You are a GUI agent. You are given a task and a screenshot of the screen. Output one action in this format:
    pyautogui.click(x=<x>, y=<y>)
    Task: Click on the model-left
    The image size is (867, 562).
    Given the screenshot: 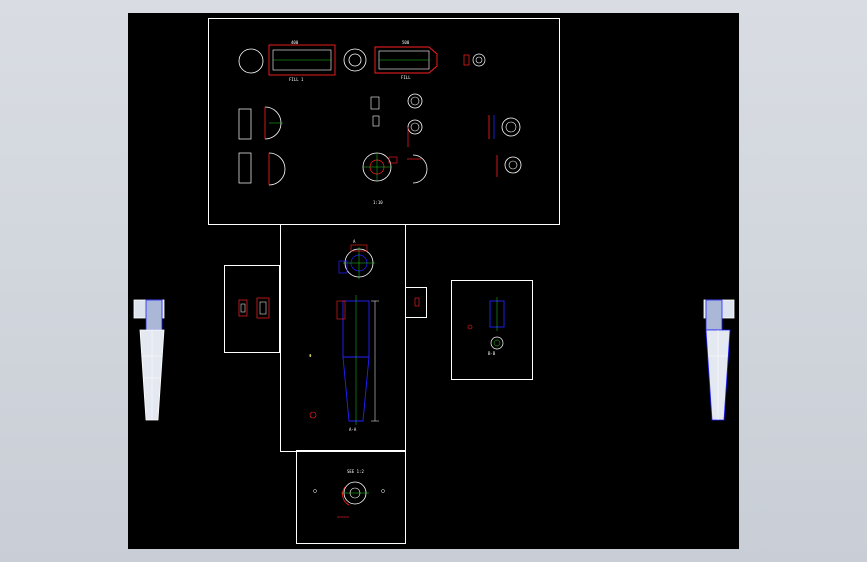 What is the action you would take?
    pyautogui.click(x=152, y=363)
    